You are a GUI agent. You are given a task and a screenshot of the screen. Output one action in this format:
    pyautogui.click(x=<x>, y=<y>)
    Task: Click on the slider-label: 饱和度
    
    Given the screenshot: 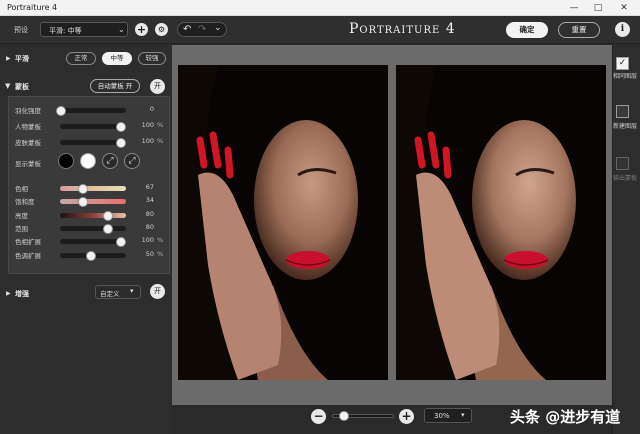 What is the action you would take?
    pyautogui.click(x=25, y=202)
    